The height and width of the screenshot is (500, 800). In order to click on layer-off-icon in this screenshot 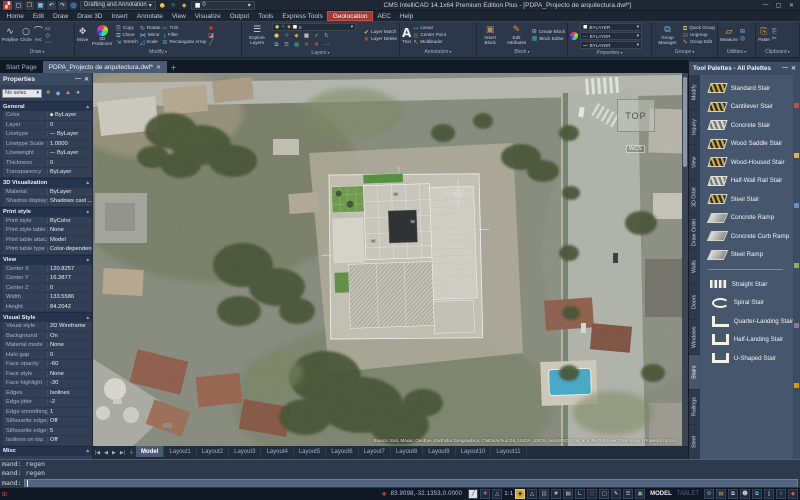, I will do `click(276, 36)`.